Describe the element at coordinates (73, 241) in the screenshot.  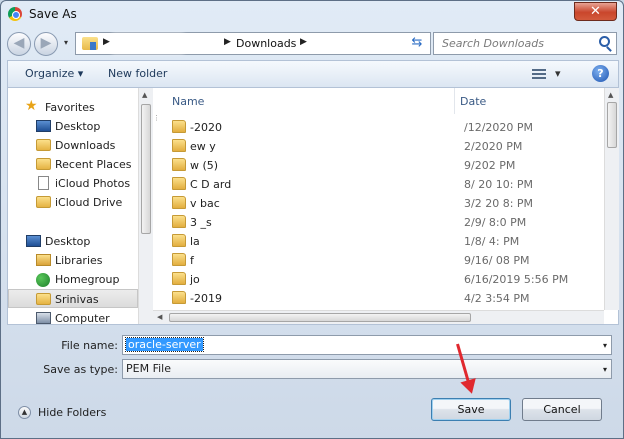
I see `sidebar-item-desktop-root: Desktop` at that location.